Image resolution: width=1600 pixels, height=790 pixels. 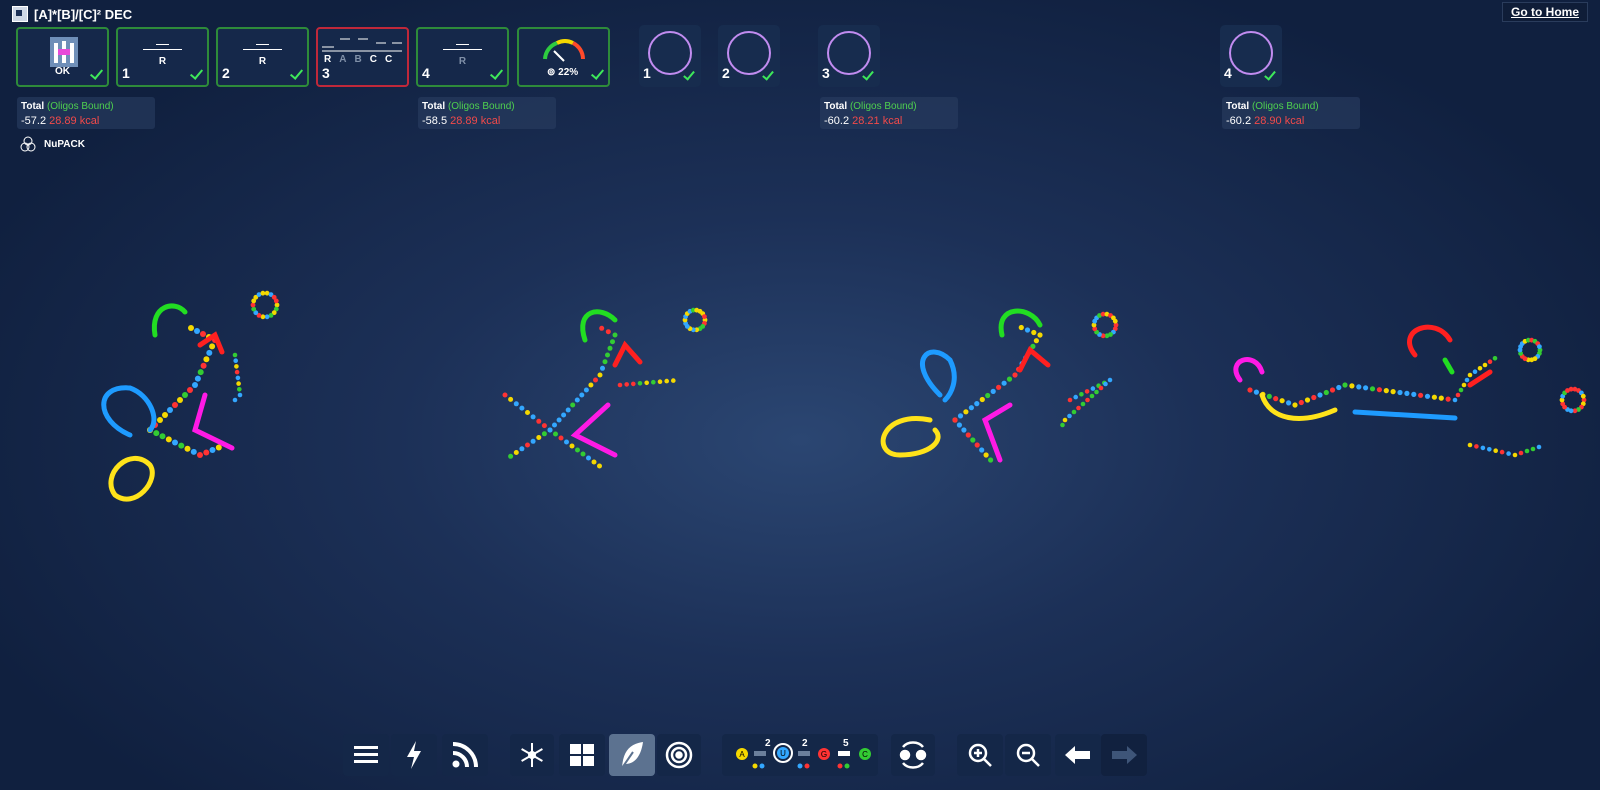 What do you see at coordinates (1086, 402) in the screenshot?
I see `structure-3-tail` at bounding box center [1086, 402].